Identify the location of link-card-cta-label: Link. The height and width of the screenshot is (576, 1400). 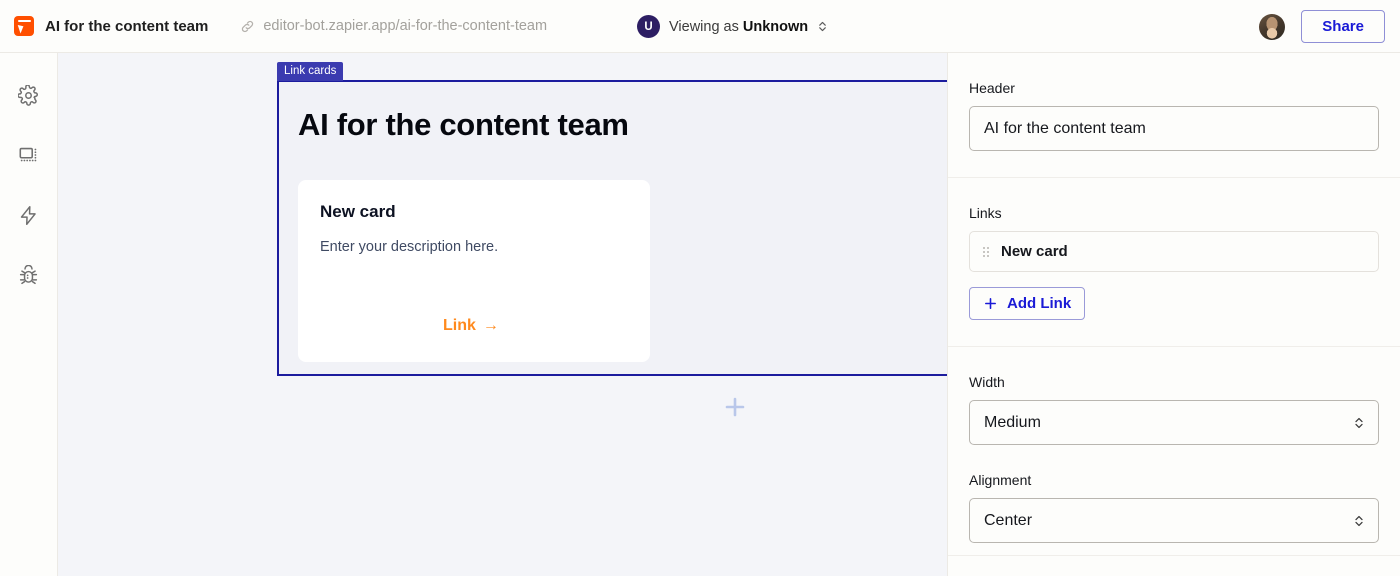
(459, 325).